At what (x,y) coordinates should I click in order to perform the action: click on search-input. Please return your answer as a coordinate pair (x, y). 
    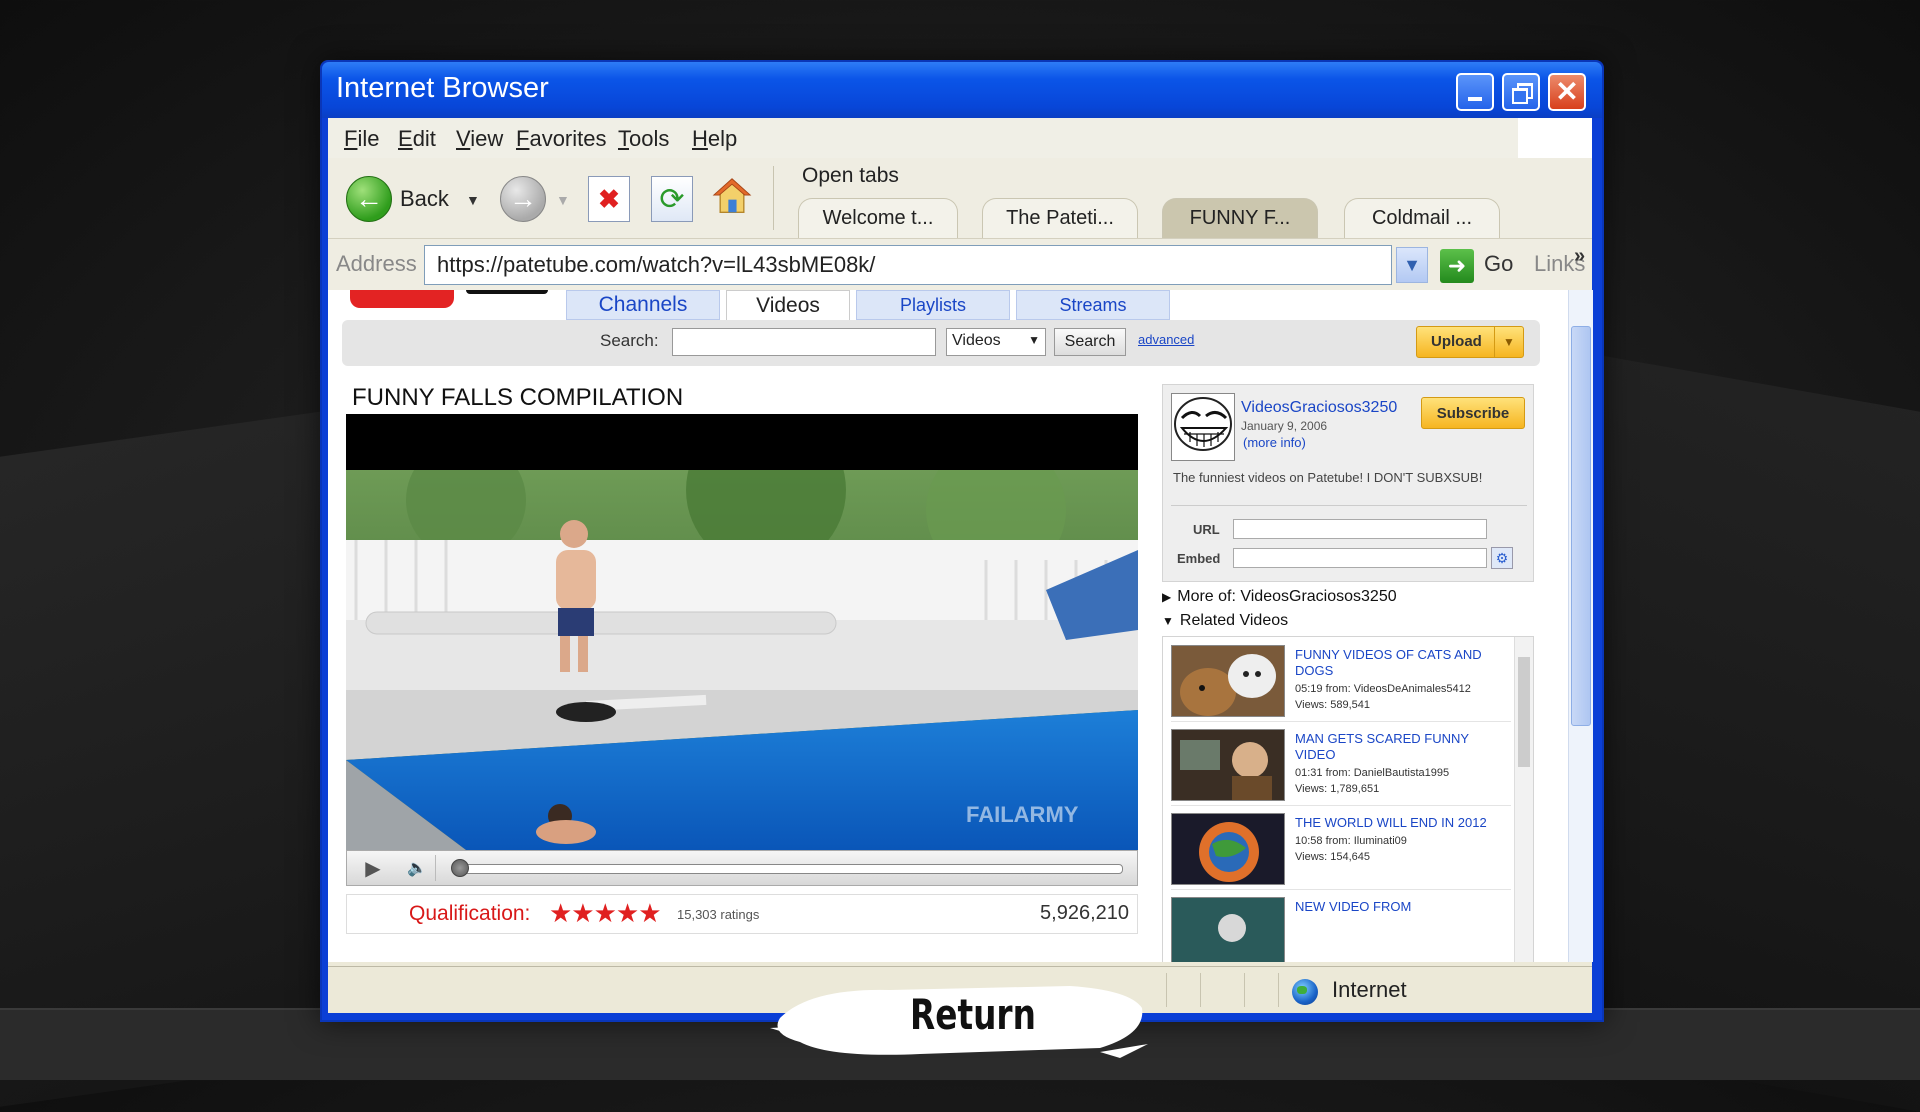
    Looking at the image, I should click on (804, 342).